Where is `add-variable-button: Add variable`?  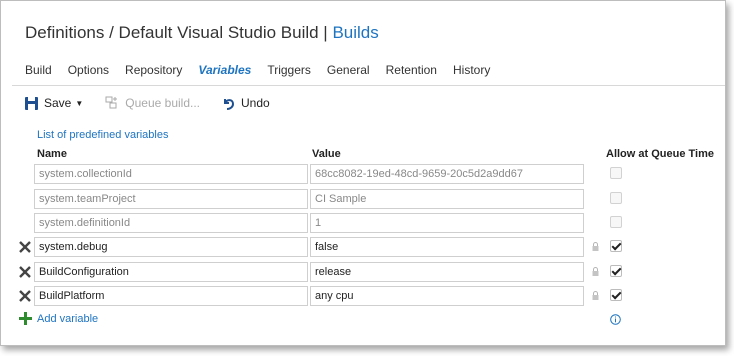
add-variable-button: Add variable is located at coordinates (58, 318).